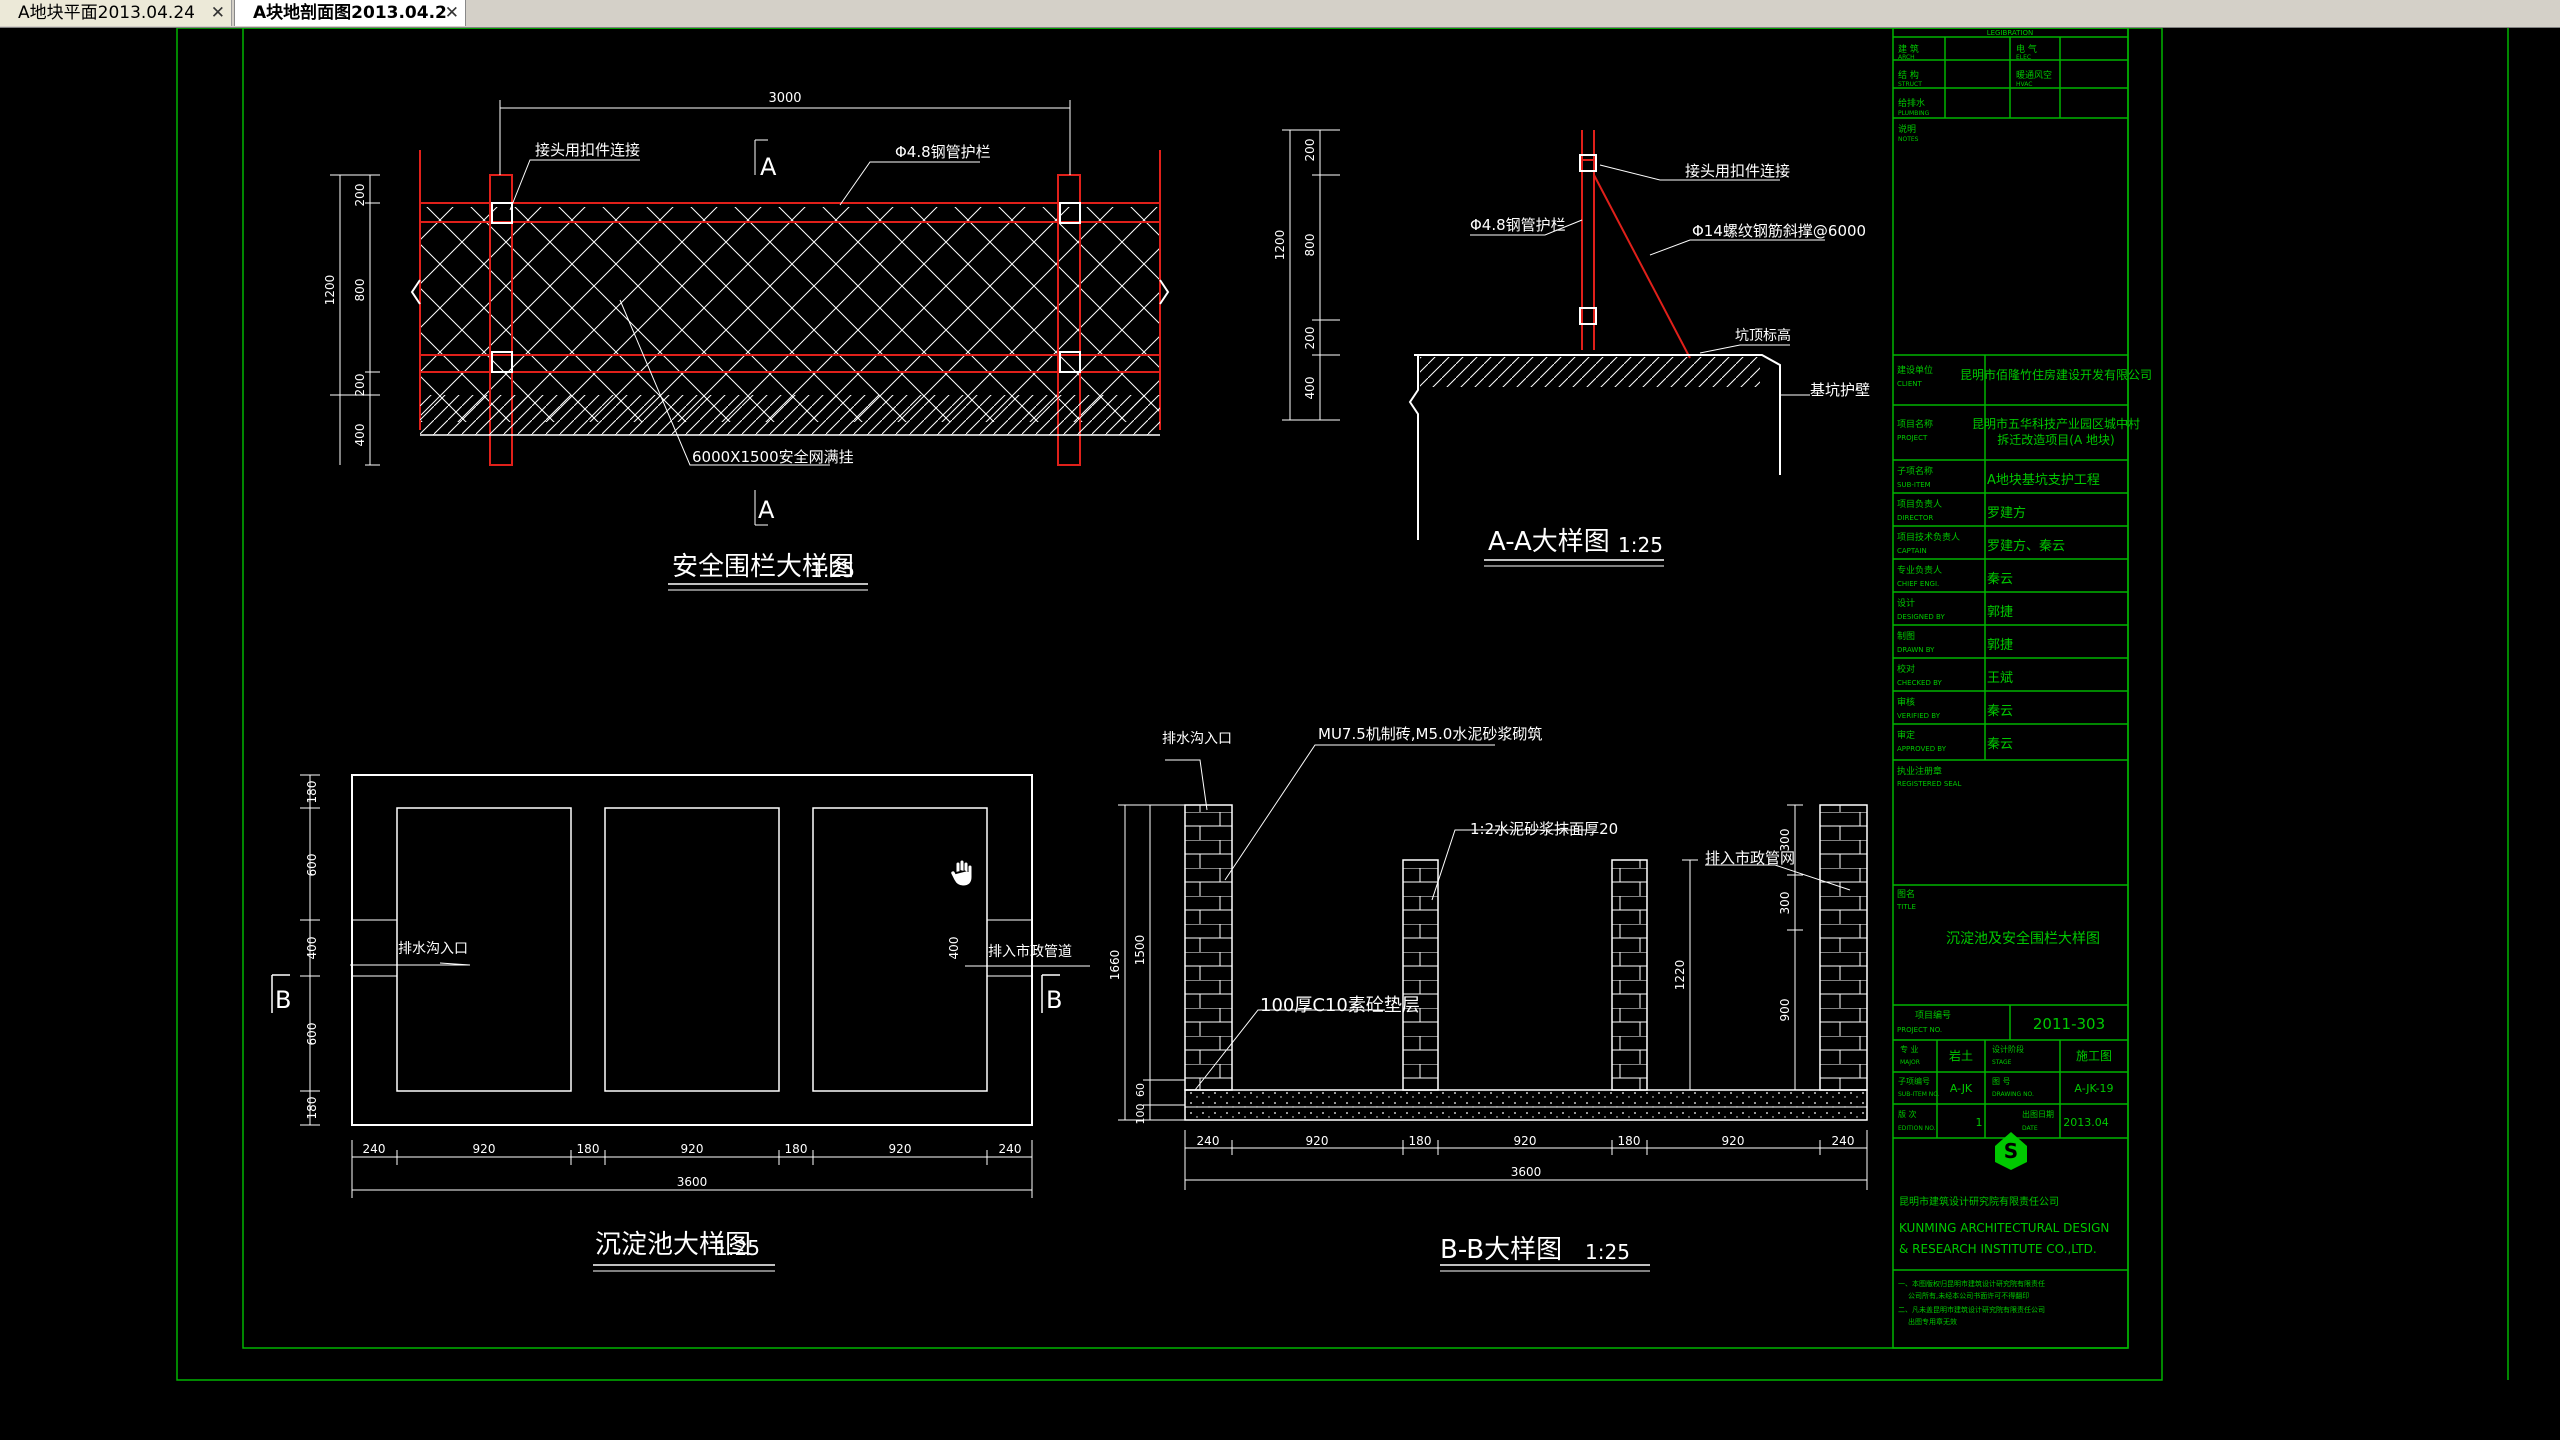 This screenshot has height=1440, width=2560. What do you see at coordinates (1912, 438) in the screenshot?
I see `tb-row1-en: PROJECT` at bounding box center [1912, 438].